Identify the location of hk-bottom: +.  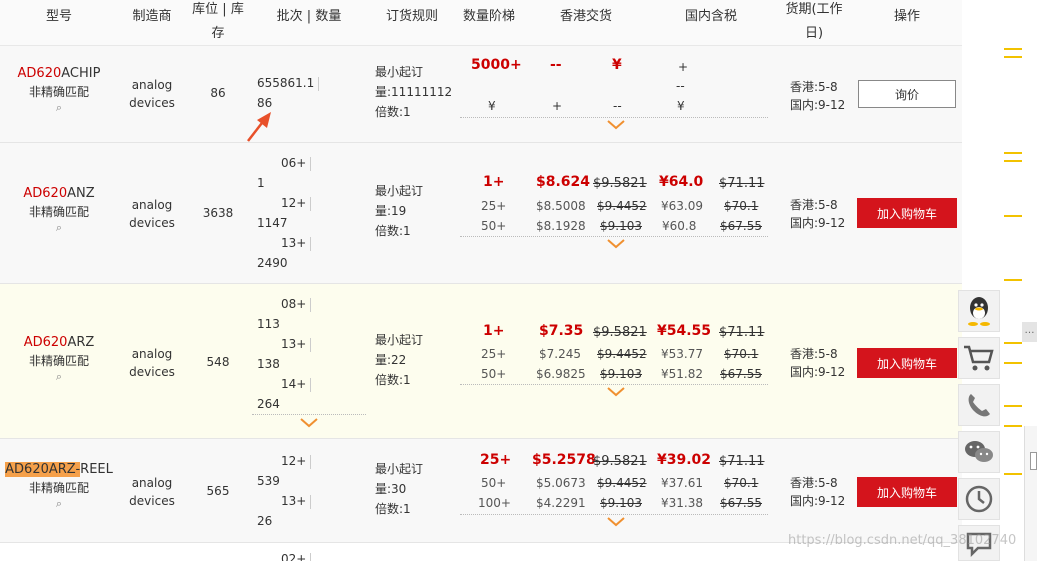
(557, 106).